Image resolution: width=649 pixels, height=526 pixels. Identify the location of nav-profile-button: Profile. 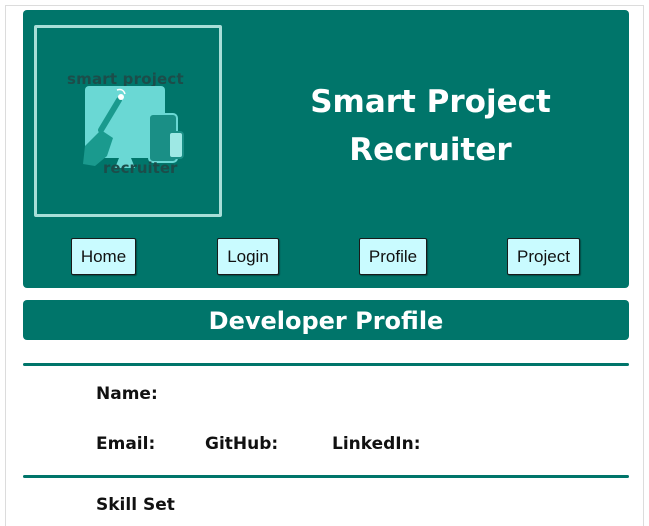
(393, 256).